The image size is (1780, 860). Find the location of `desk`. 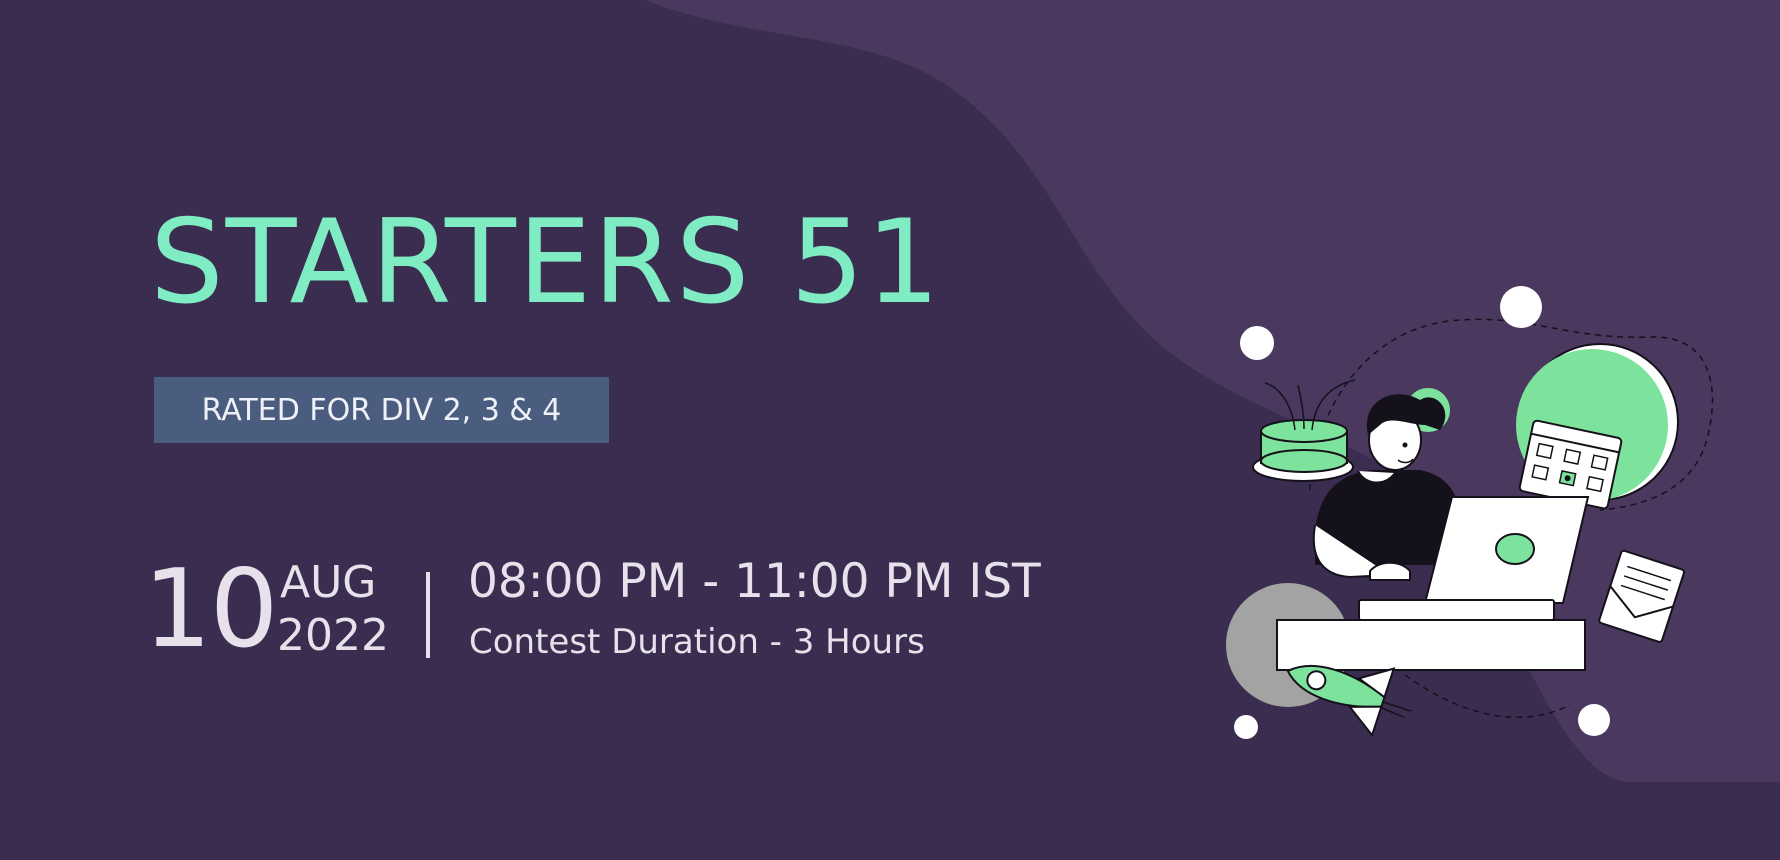

desk is located at coordinates (1431, 645).